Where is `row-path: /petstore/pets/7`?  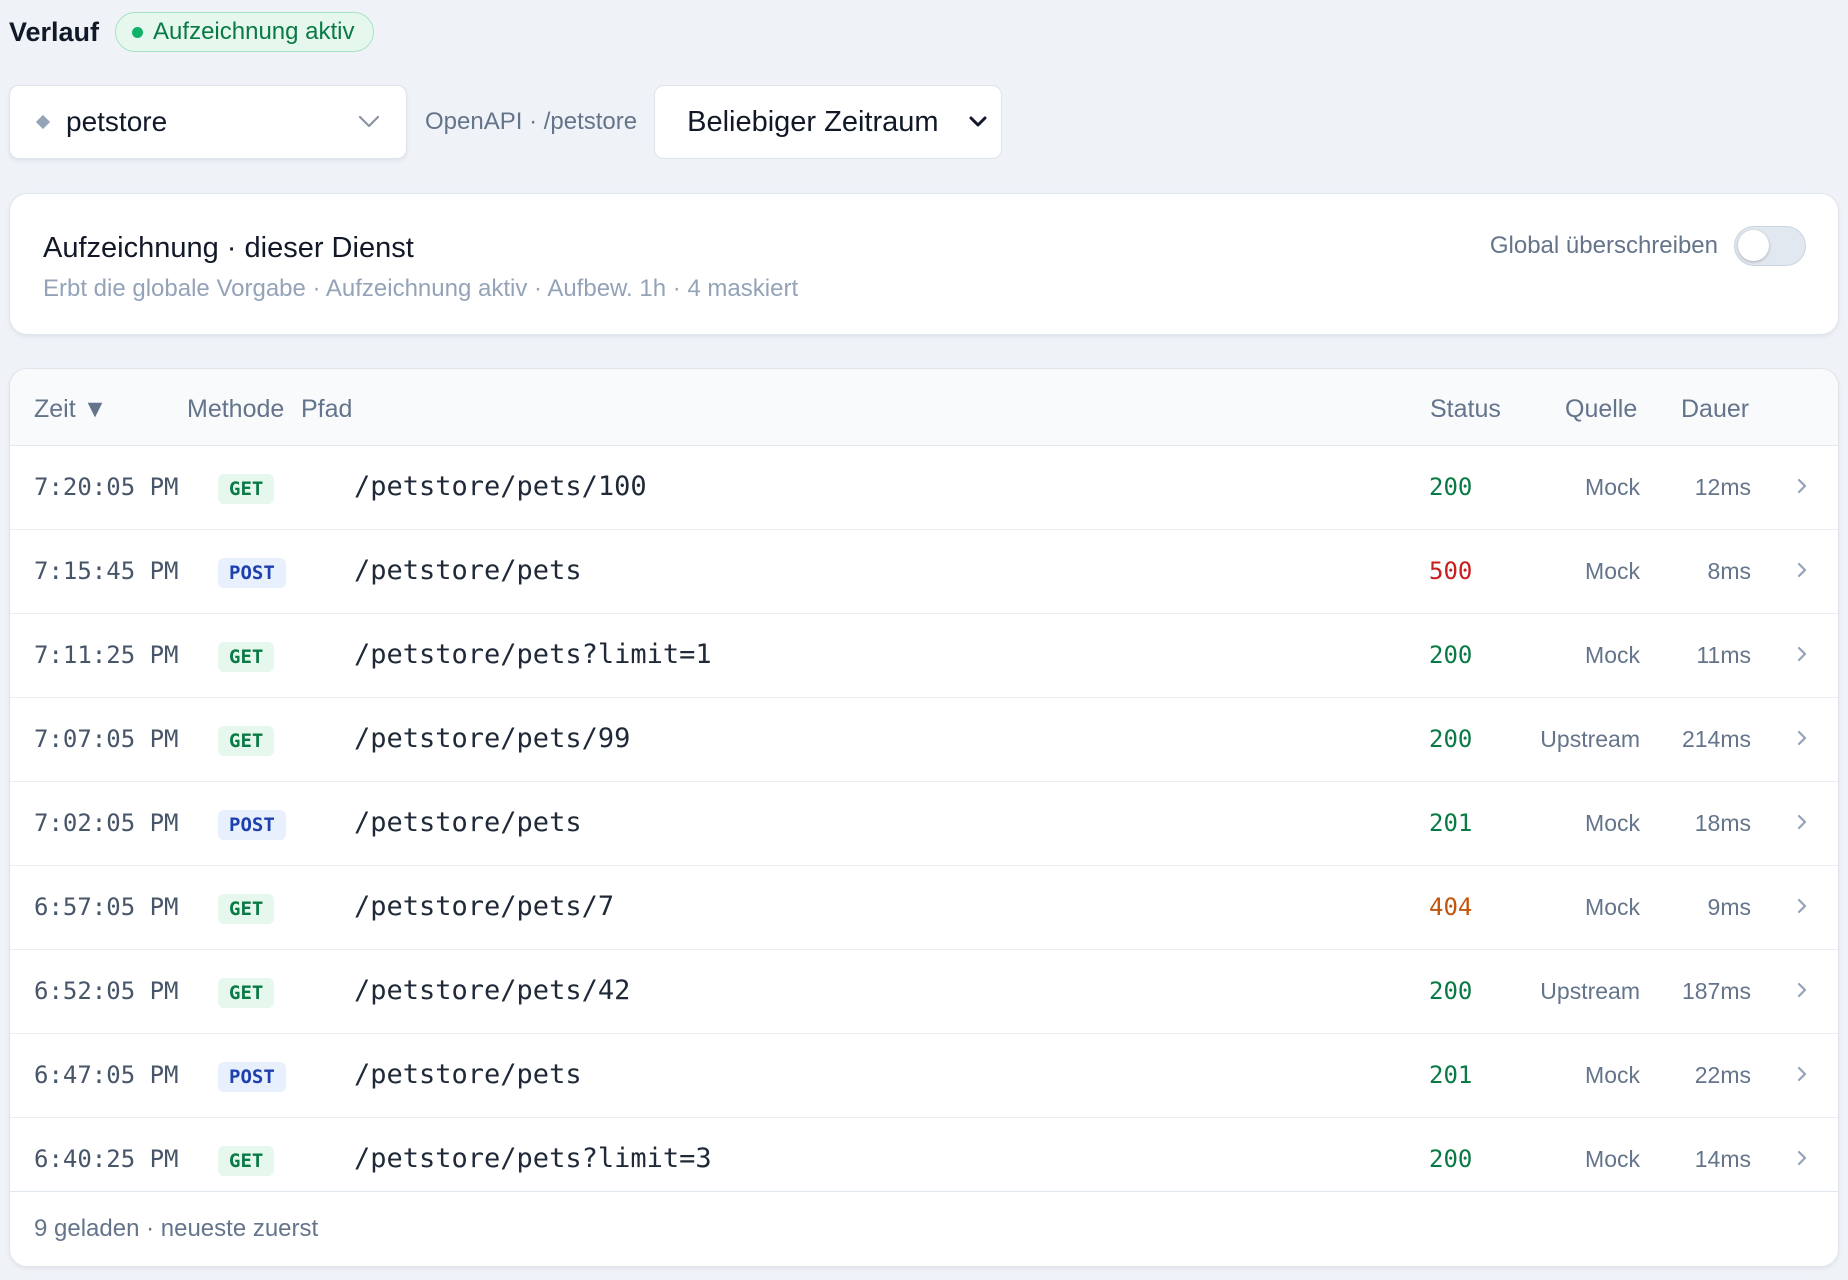 row-path: /petstore/pets/7 is located at coordinates (484, 906).